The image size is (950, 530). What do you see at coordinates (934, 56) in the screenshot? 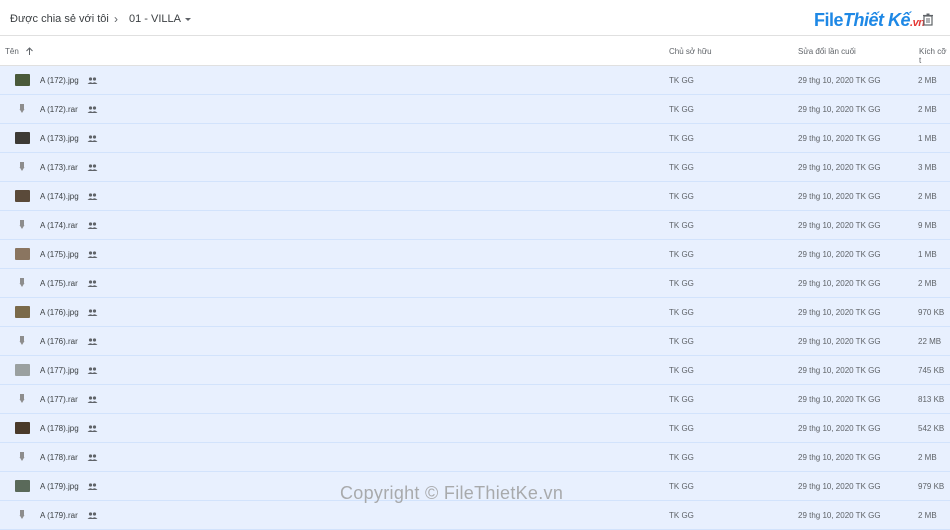
I see `column-header-size: Kích cỡ t` at bounding box center [934, 56].